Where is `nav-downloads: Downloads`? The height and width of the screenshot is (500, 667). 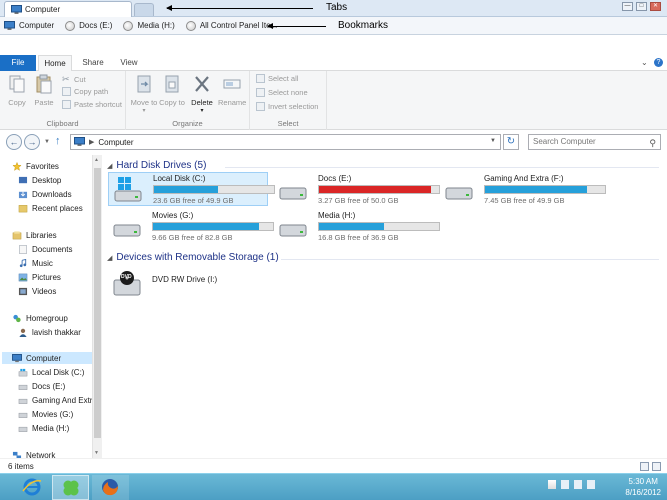
nav-downloads: Downloads is located at coordinates (45, 194).